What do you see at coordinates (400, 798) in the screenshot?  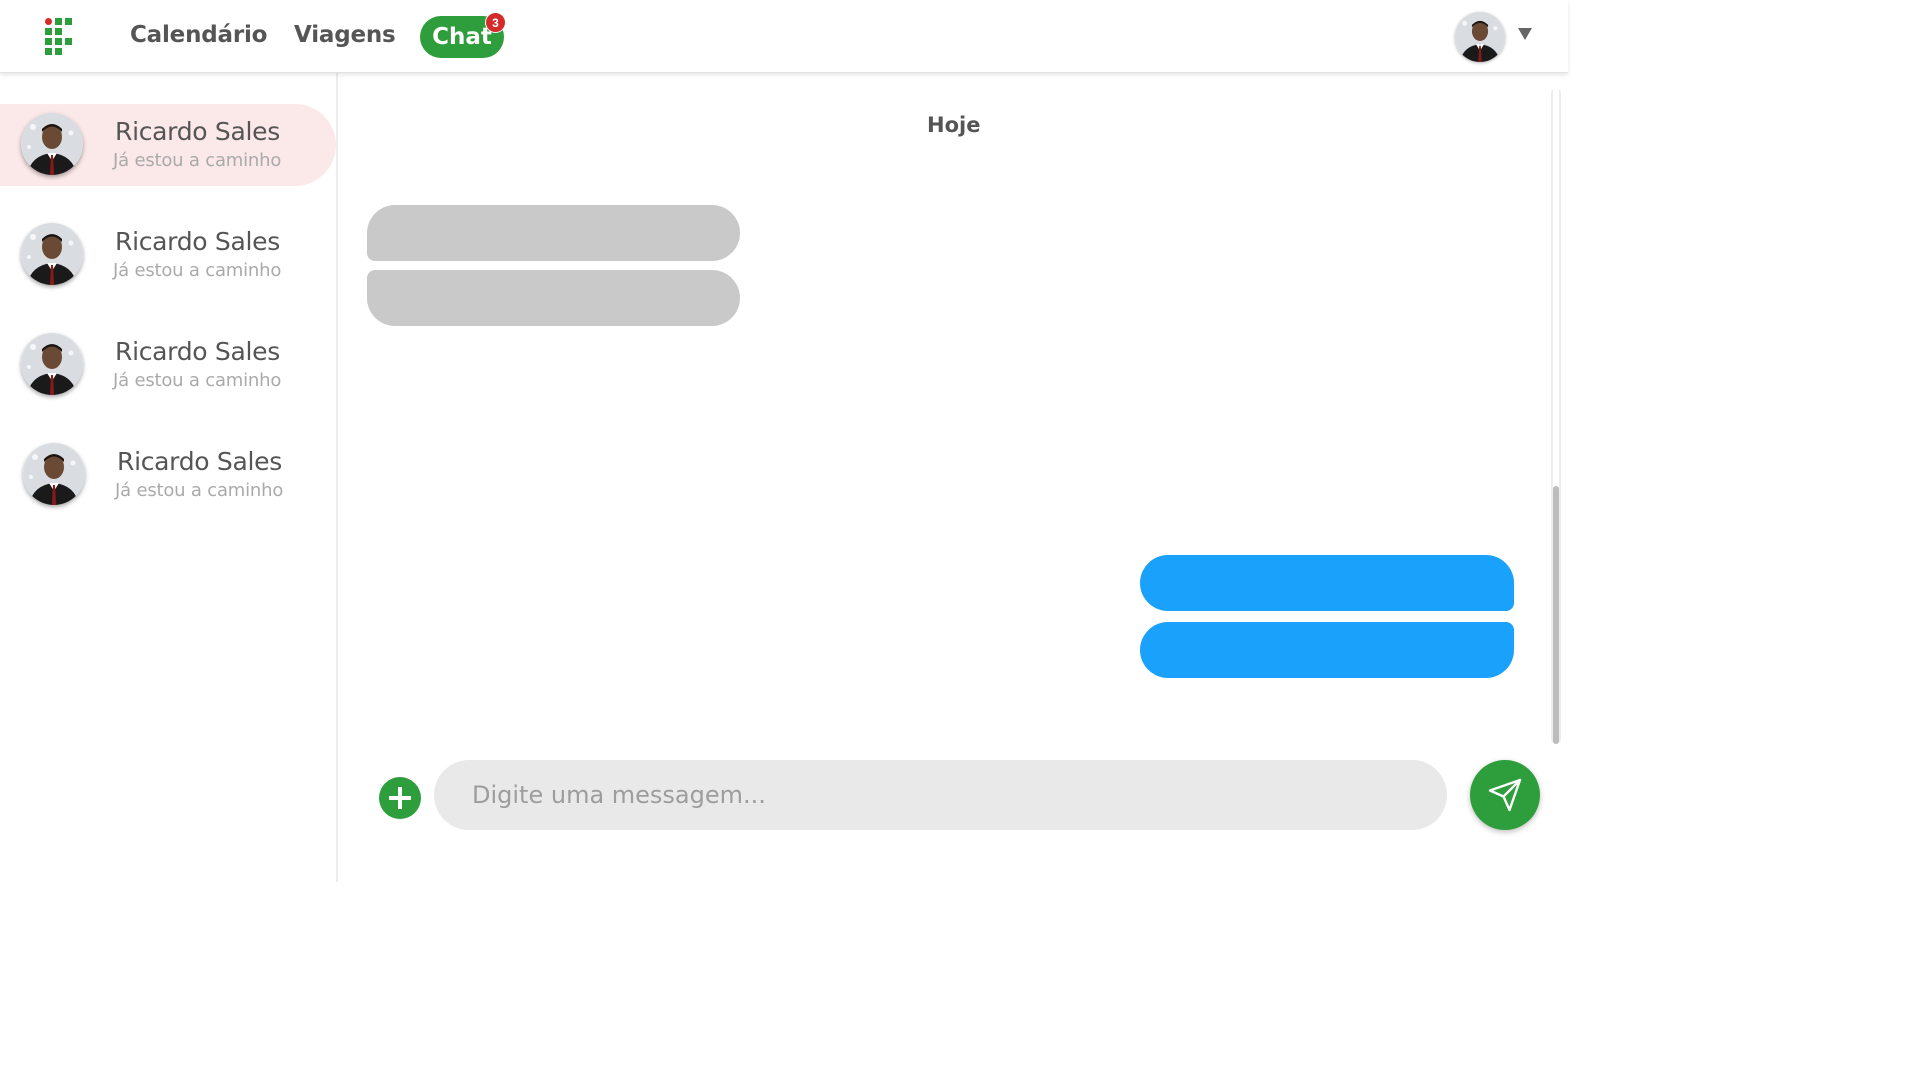 I see `add-attachment-button` at bounding box center [400, 798].